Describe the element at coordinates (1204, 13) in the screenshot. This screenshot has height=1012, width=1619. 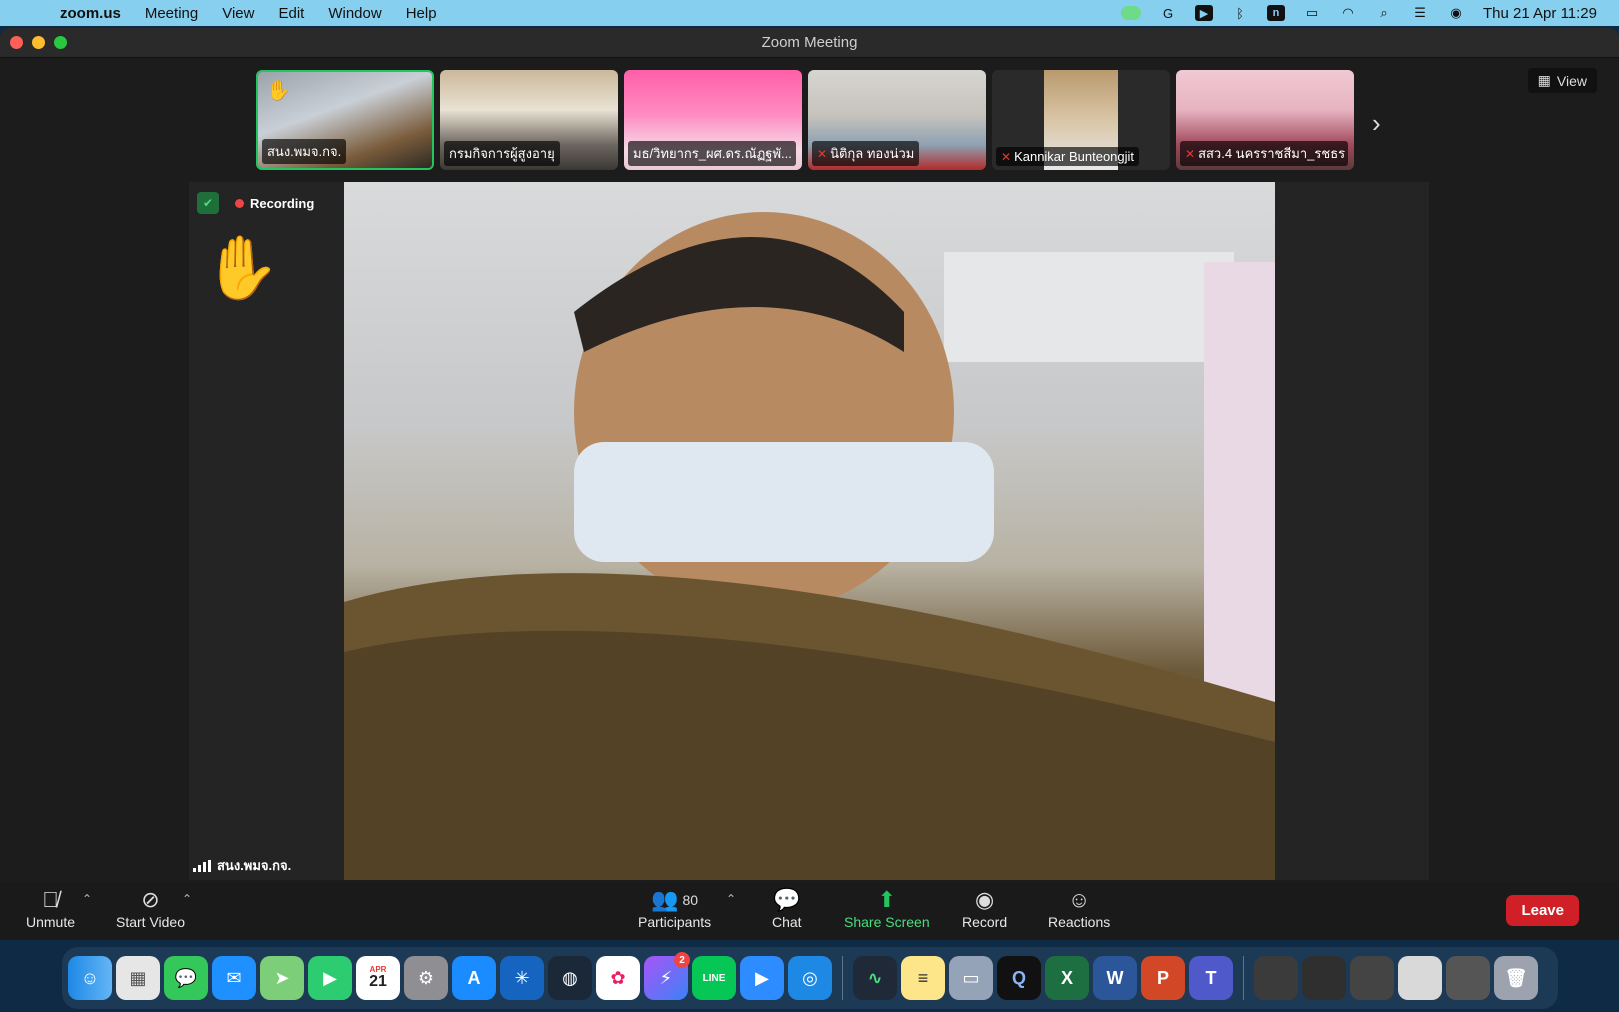
I see `zoom-status-icon: ▶` at that location.